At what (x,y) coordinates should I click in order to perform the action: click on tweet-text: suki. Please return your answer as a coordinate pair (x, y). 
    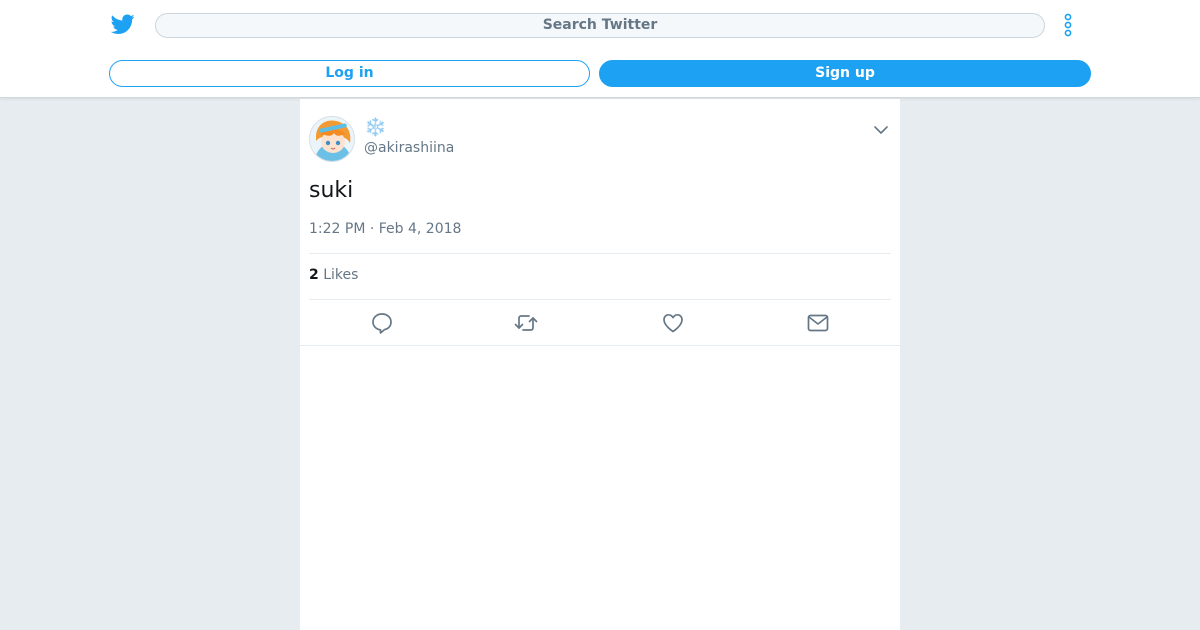
    Looking at the image, I should click on (331, 190).